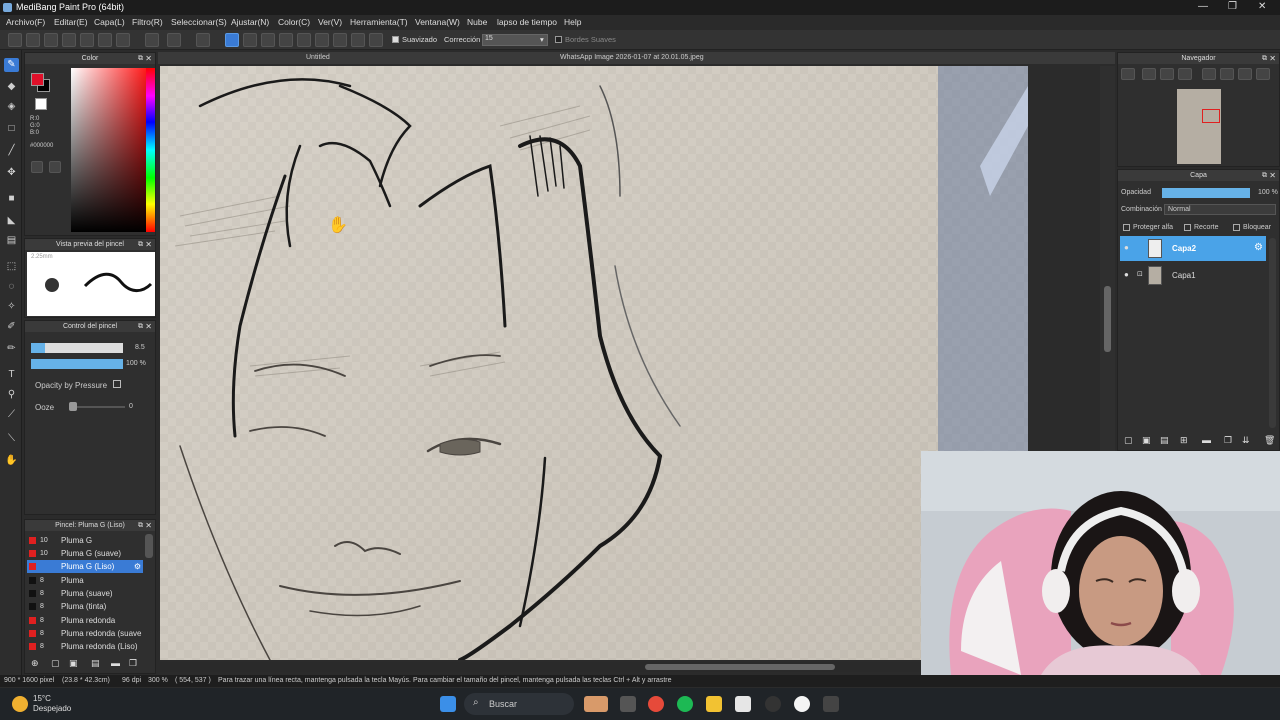 Image resolution: width=1280 pixels, height=720 pixels. What do you see at coordinates (743, 704) in the screenshot?
I see `store-icon` at bounding box center [743, 704].